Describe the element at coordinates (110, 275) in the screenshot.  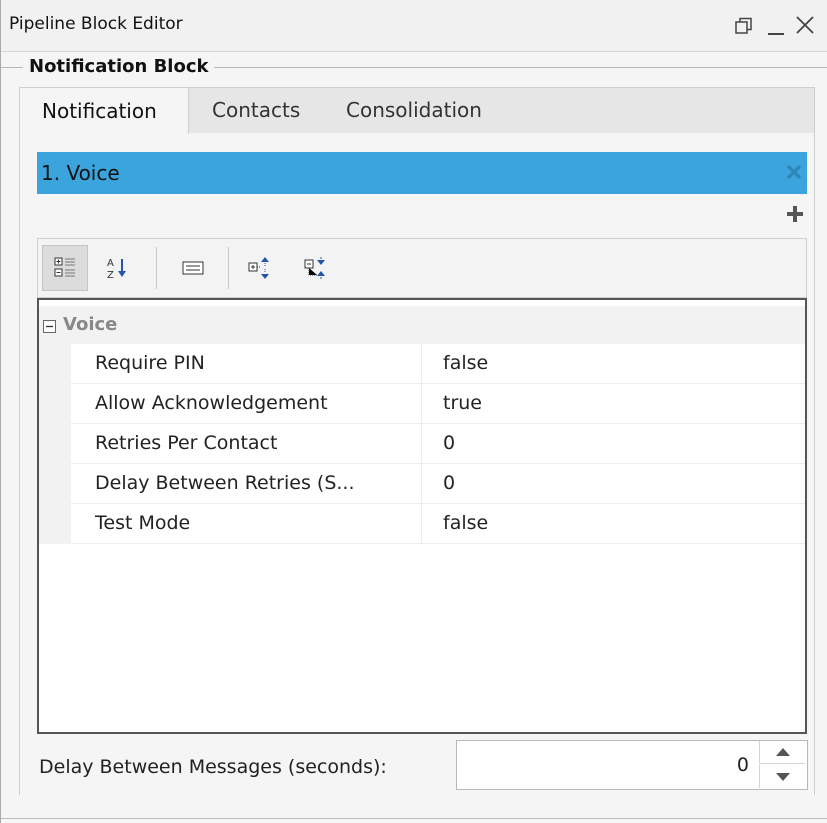
I see `svg-text: Z` at that location.